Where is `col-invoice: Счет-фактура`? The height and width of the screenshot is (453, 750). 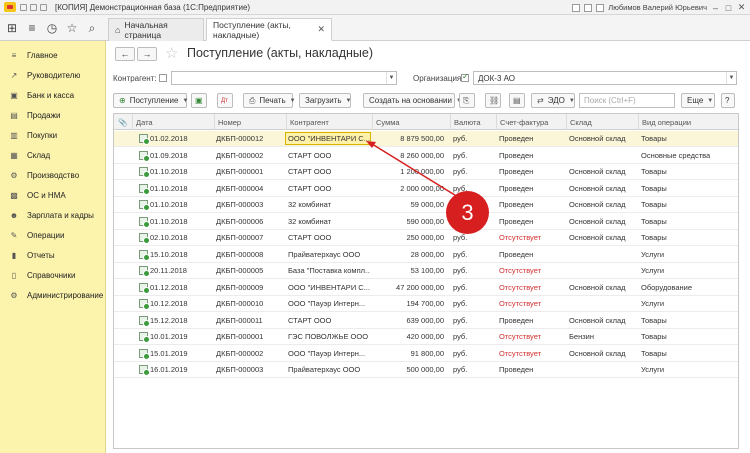
col-invoice: Счет-фактура is located at coordinates (531, 122).